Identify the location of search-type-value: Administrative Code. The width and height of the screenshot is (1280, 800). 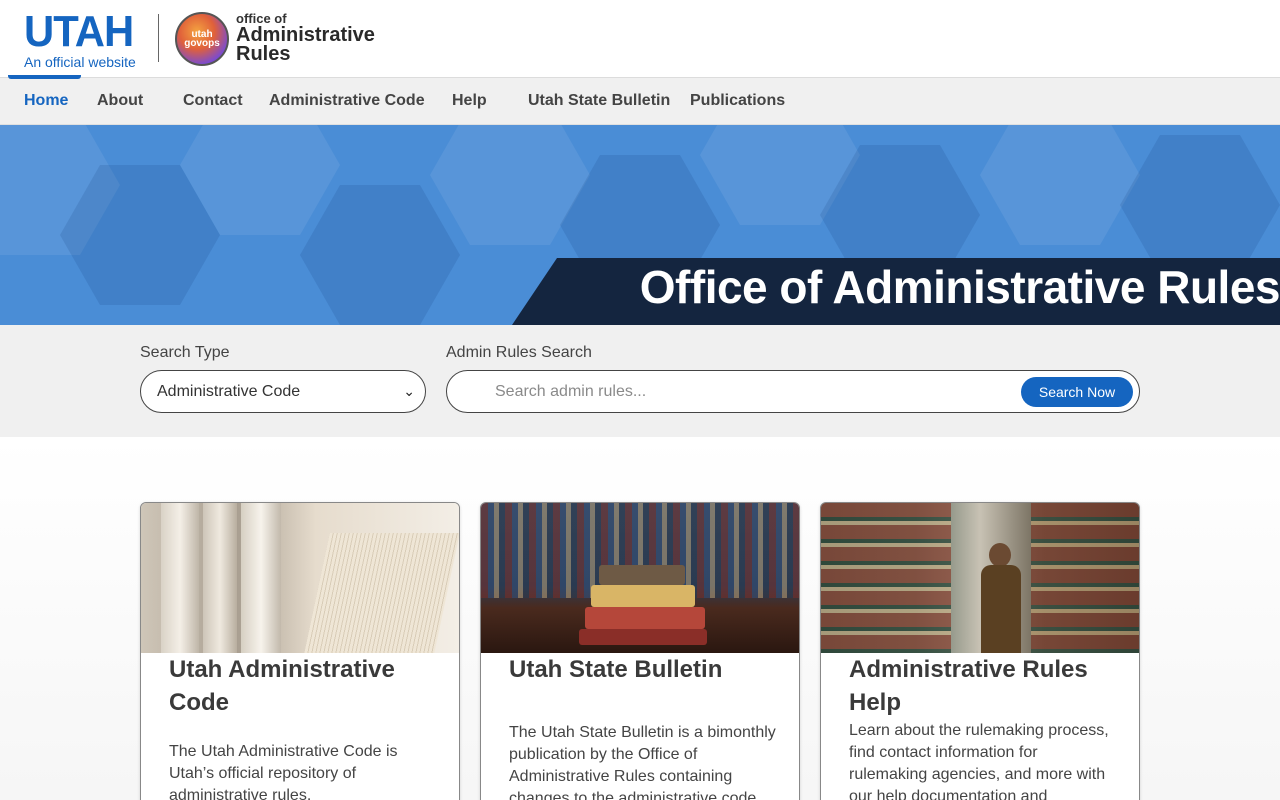
(229, 391).